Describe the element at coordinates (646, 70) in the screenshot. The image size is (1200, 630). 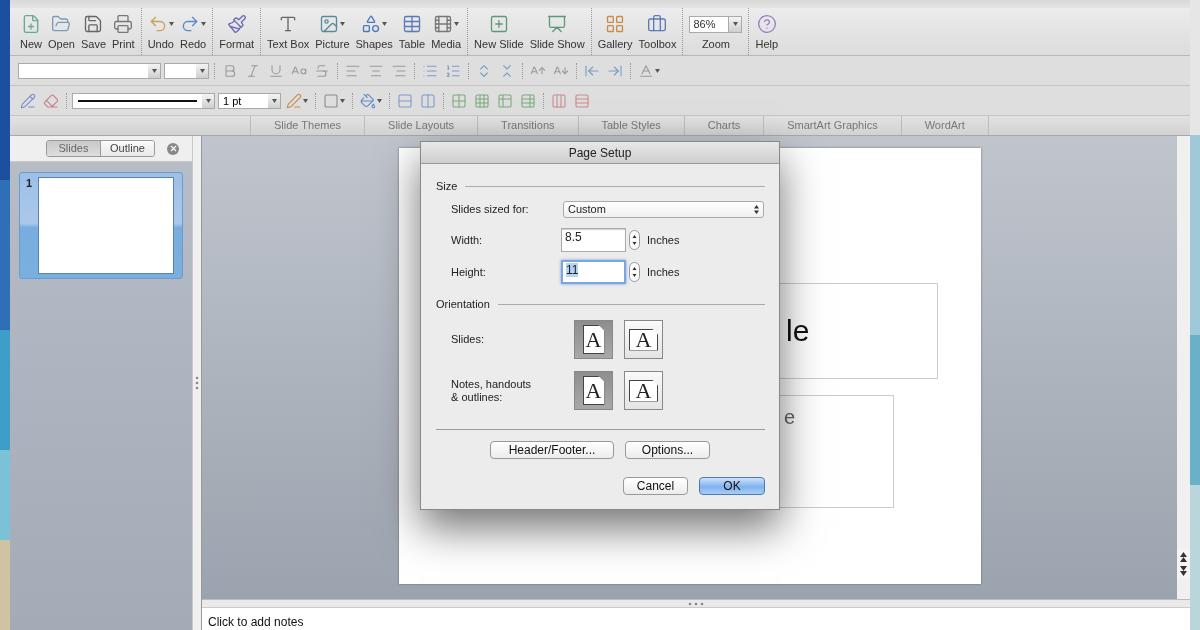
I see `font-color-icon` at that location.